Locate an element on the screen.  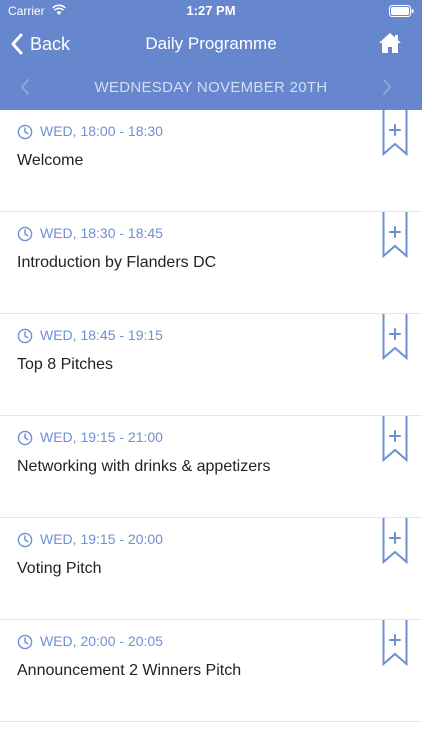
session-title: Welcome is located at coordinates (50, 160).